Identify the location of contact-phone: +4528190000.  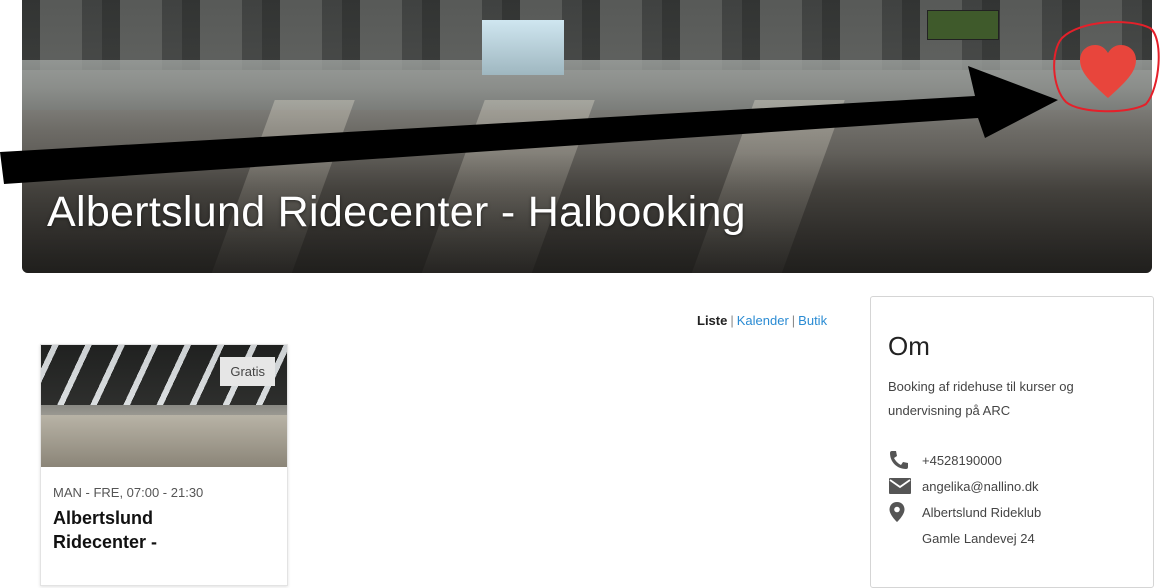
(1018, 460).